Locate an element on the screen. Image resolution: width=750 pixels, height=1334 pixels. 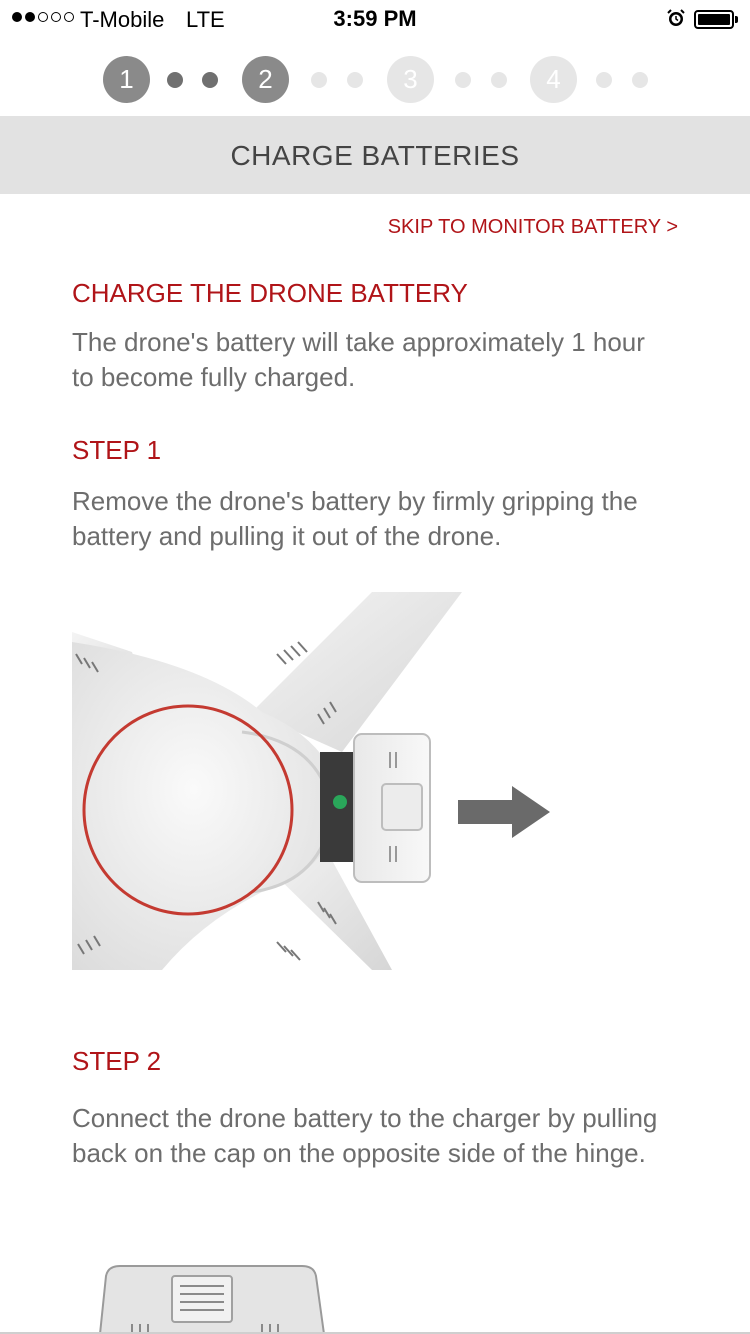
progress-stepper: 1 2 3 4 is located at coordinates (375, 80).